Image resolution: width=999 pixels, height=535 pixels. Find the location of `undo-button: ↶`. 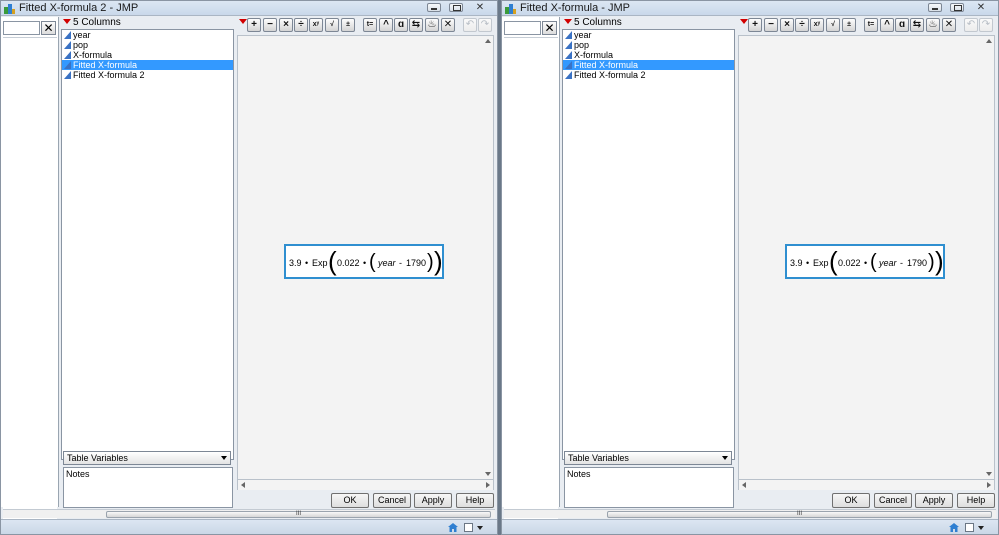

undo-button: ↶ is located at coordinates (971, 25).